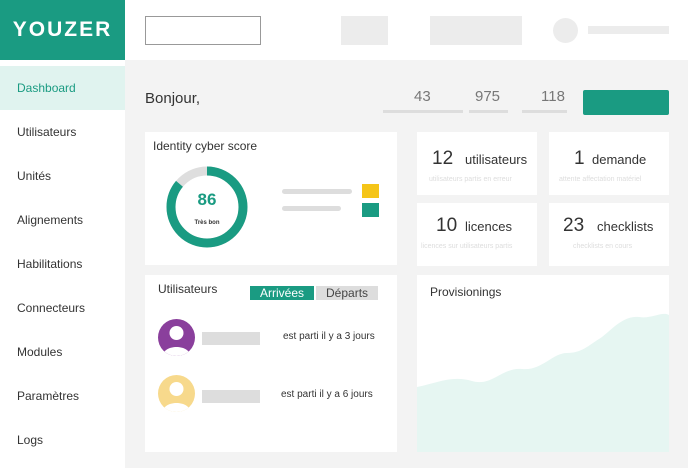 Image resolution: width=688 pixels, height=468 pixels. Describe the element at coordinates (625, 226) in the screenshot. I see `kpi-label: checklists` at that location.